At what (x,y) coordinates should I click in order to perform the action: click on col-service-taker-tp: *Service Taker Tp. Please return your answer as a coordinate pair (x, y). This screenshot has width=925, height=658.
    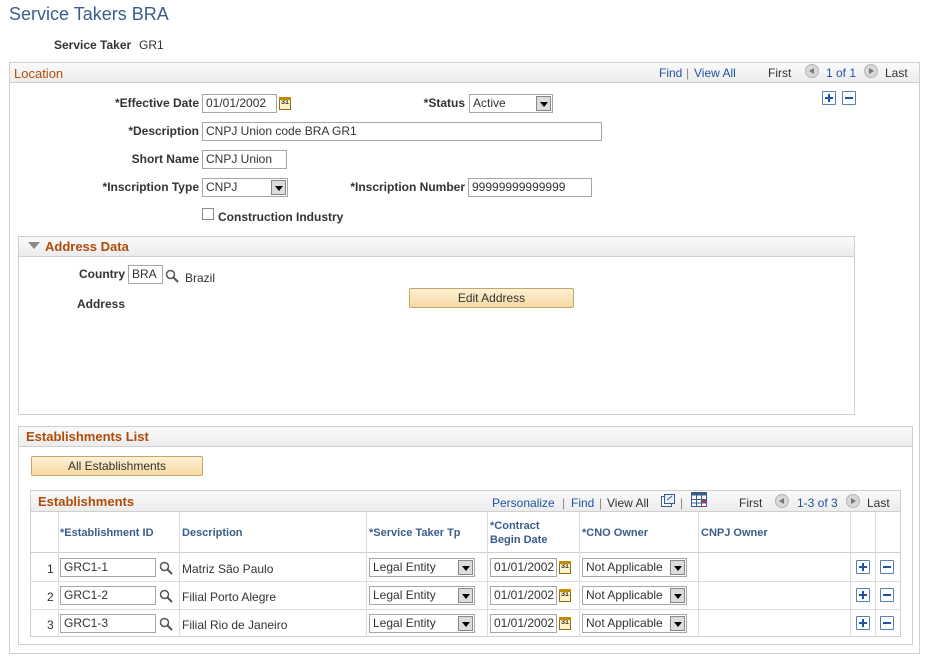
    Looking at the image, I should click on (415, 533).